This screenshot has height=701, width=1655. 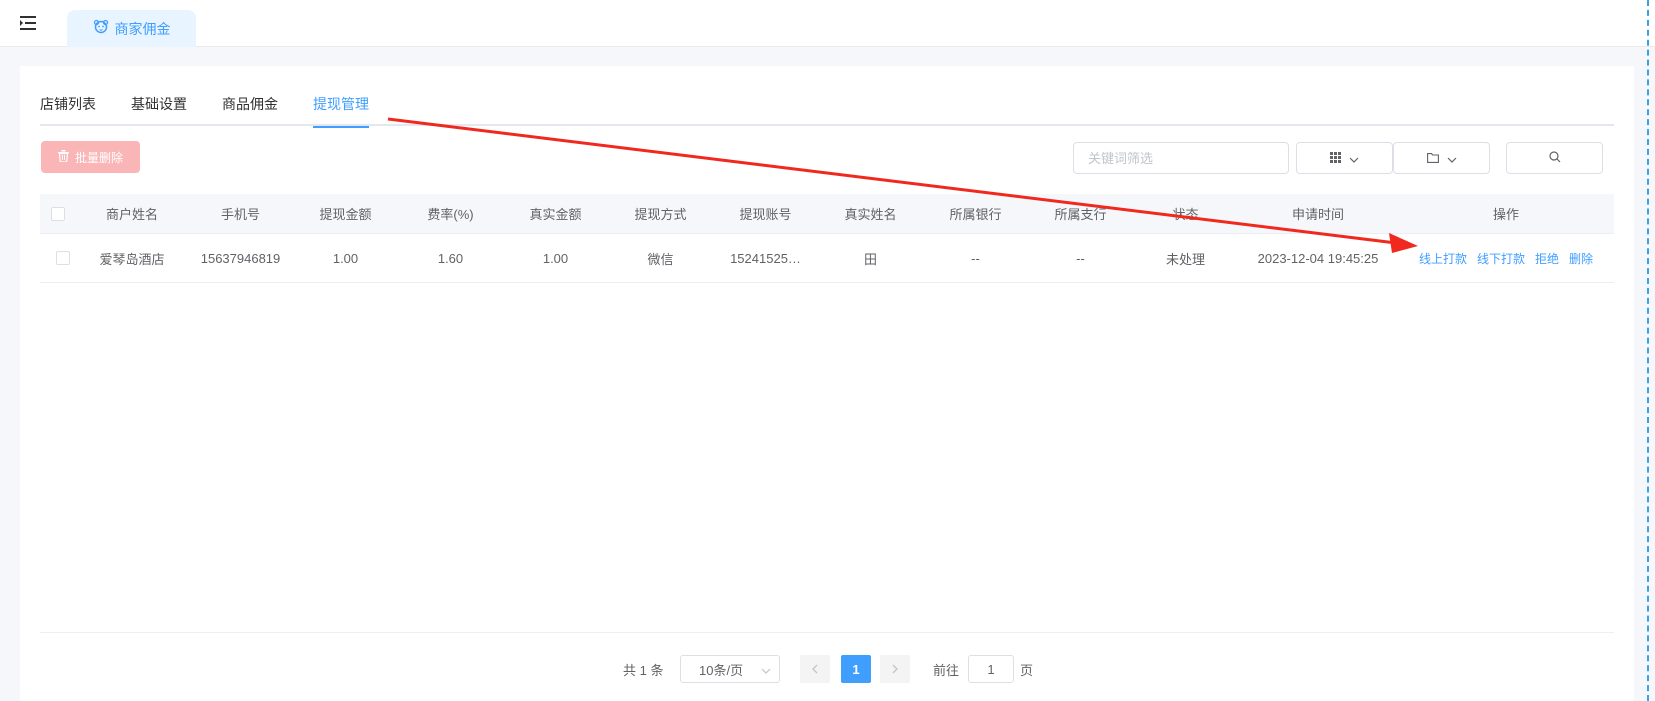 What do you see at coordinates (1185, 259) in the screenshot?
I see `cell-status: 未处理` at bounding box center [1185, 259].